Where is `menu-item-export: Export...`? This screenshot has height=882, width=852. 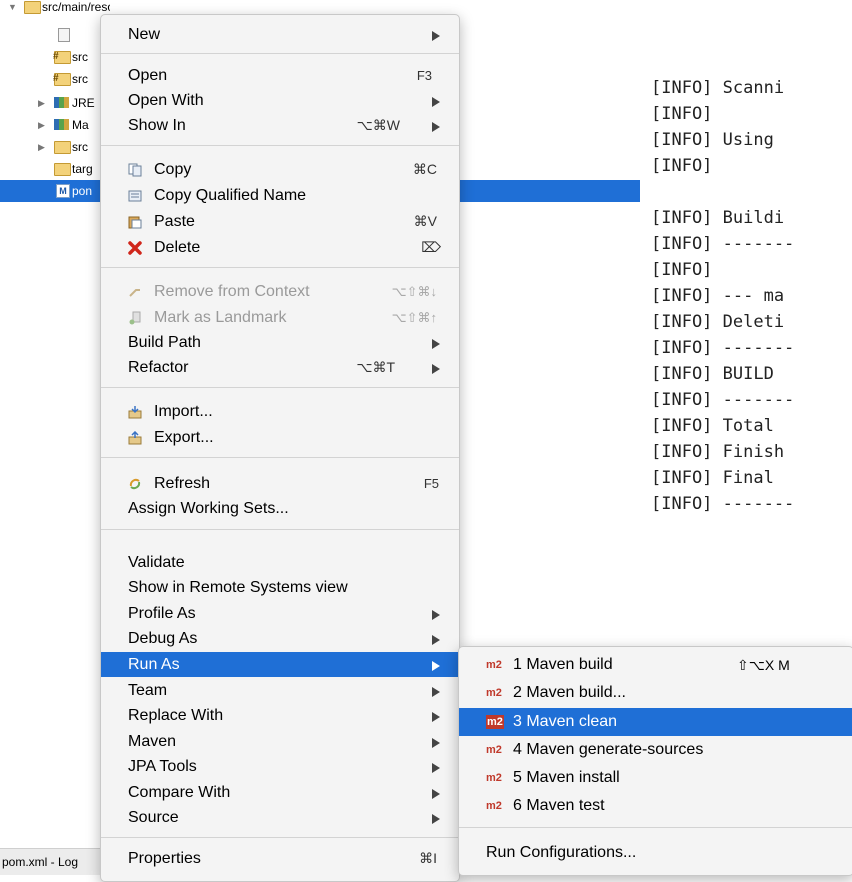
menu-item-export: Export... is located at coordinates (280, 437).